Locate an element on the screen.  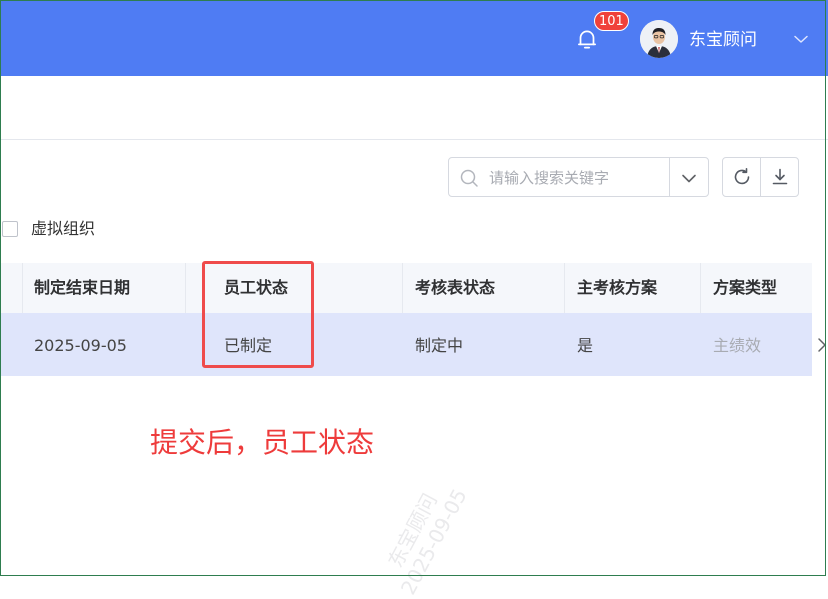
cell-plan-type: 主绩效 is located at coordinates (737, 345).